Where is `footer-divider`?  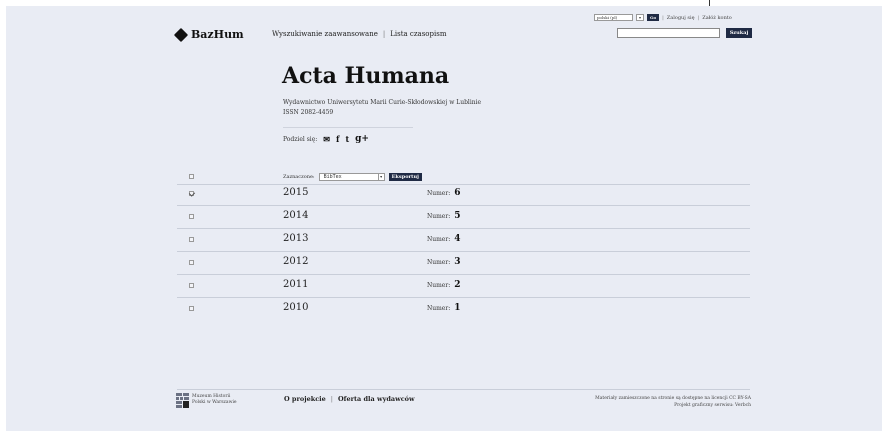 footer-divider is located at coordinates (463, 389).